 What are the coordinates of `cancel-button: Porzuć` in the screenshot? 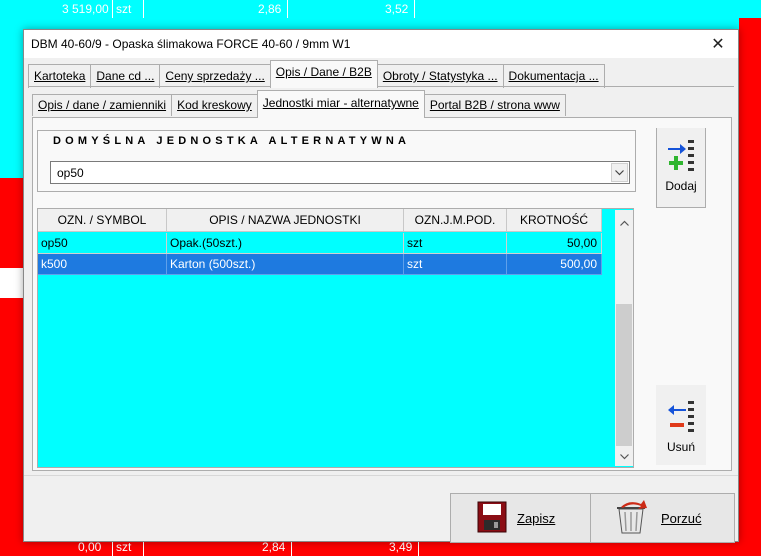 It's located at (662, 518).